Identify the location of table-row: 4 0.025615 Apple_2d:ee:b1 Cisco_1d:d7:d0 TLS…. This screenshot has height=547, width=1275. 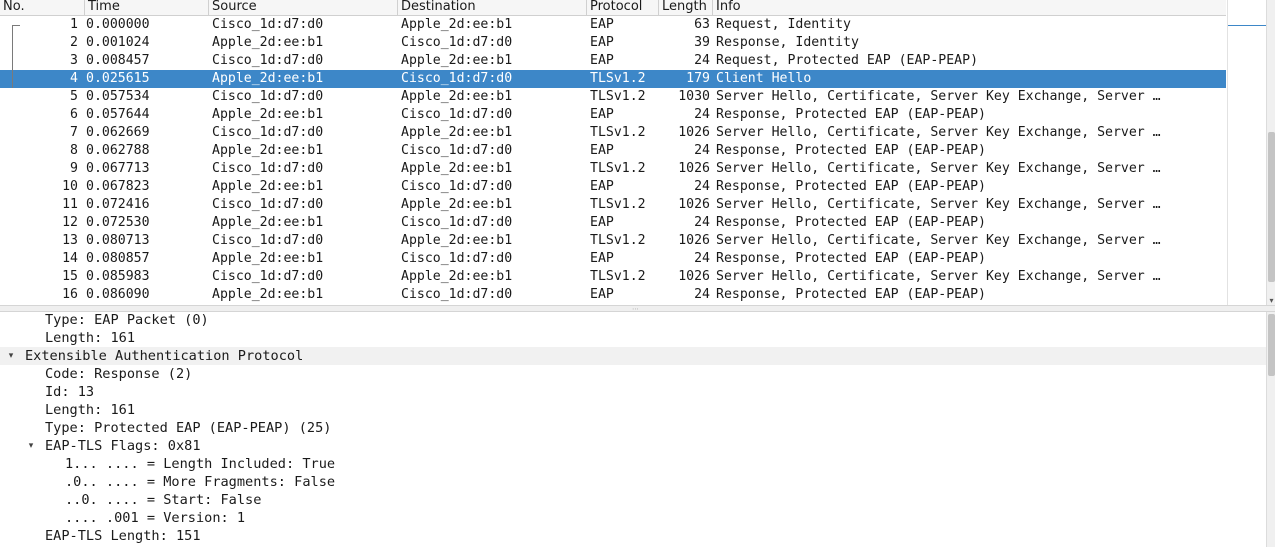
(613, 79).